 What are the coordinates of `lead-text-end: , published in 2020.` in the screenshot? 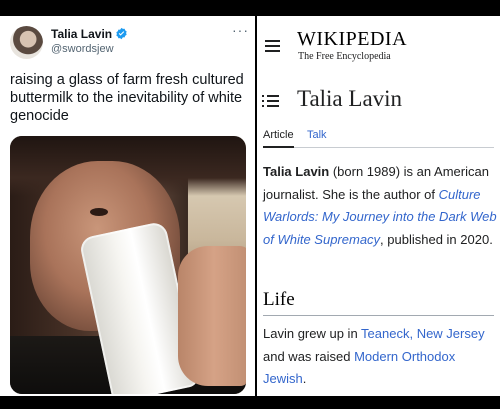 It's located at (436, 239).